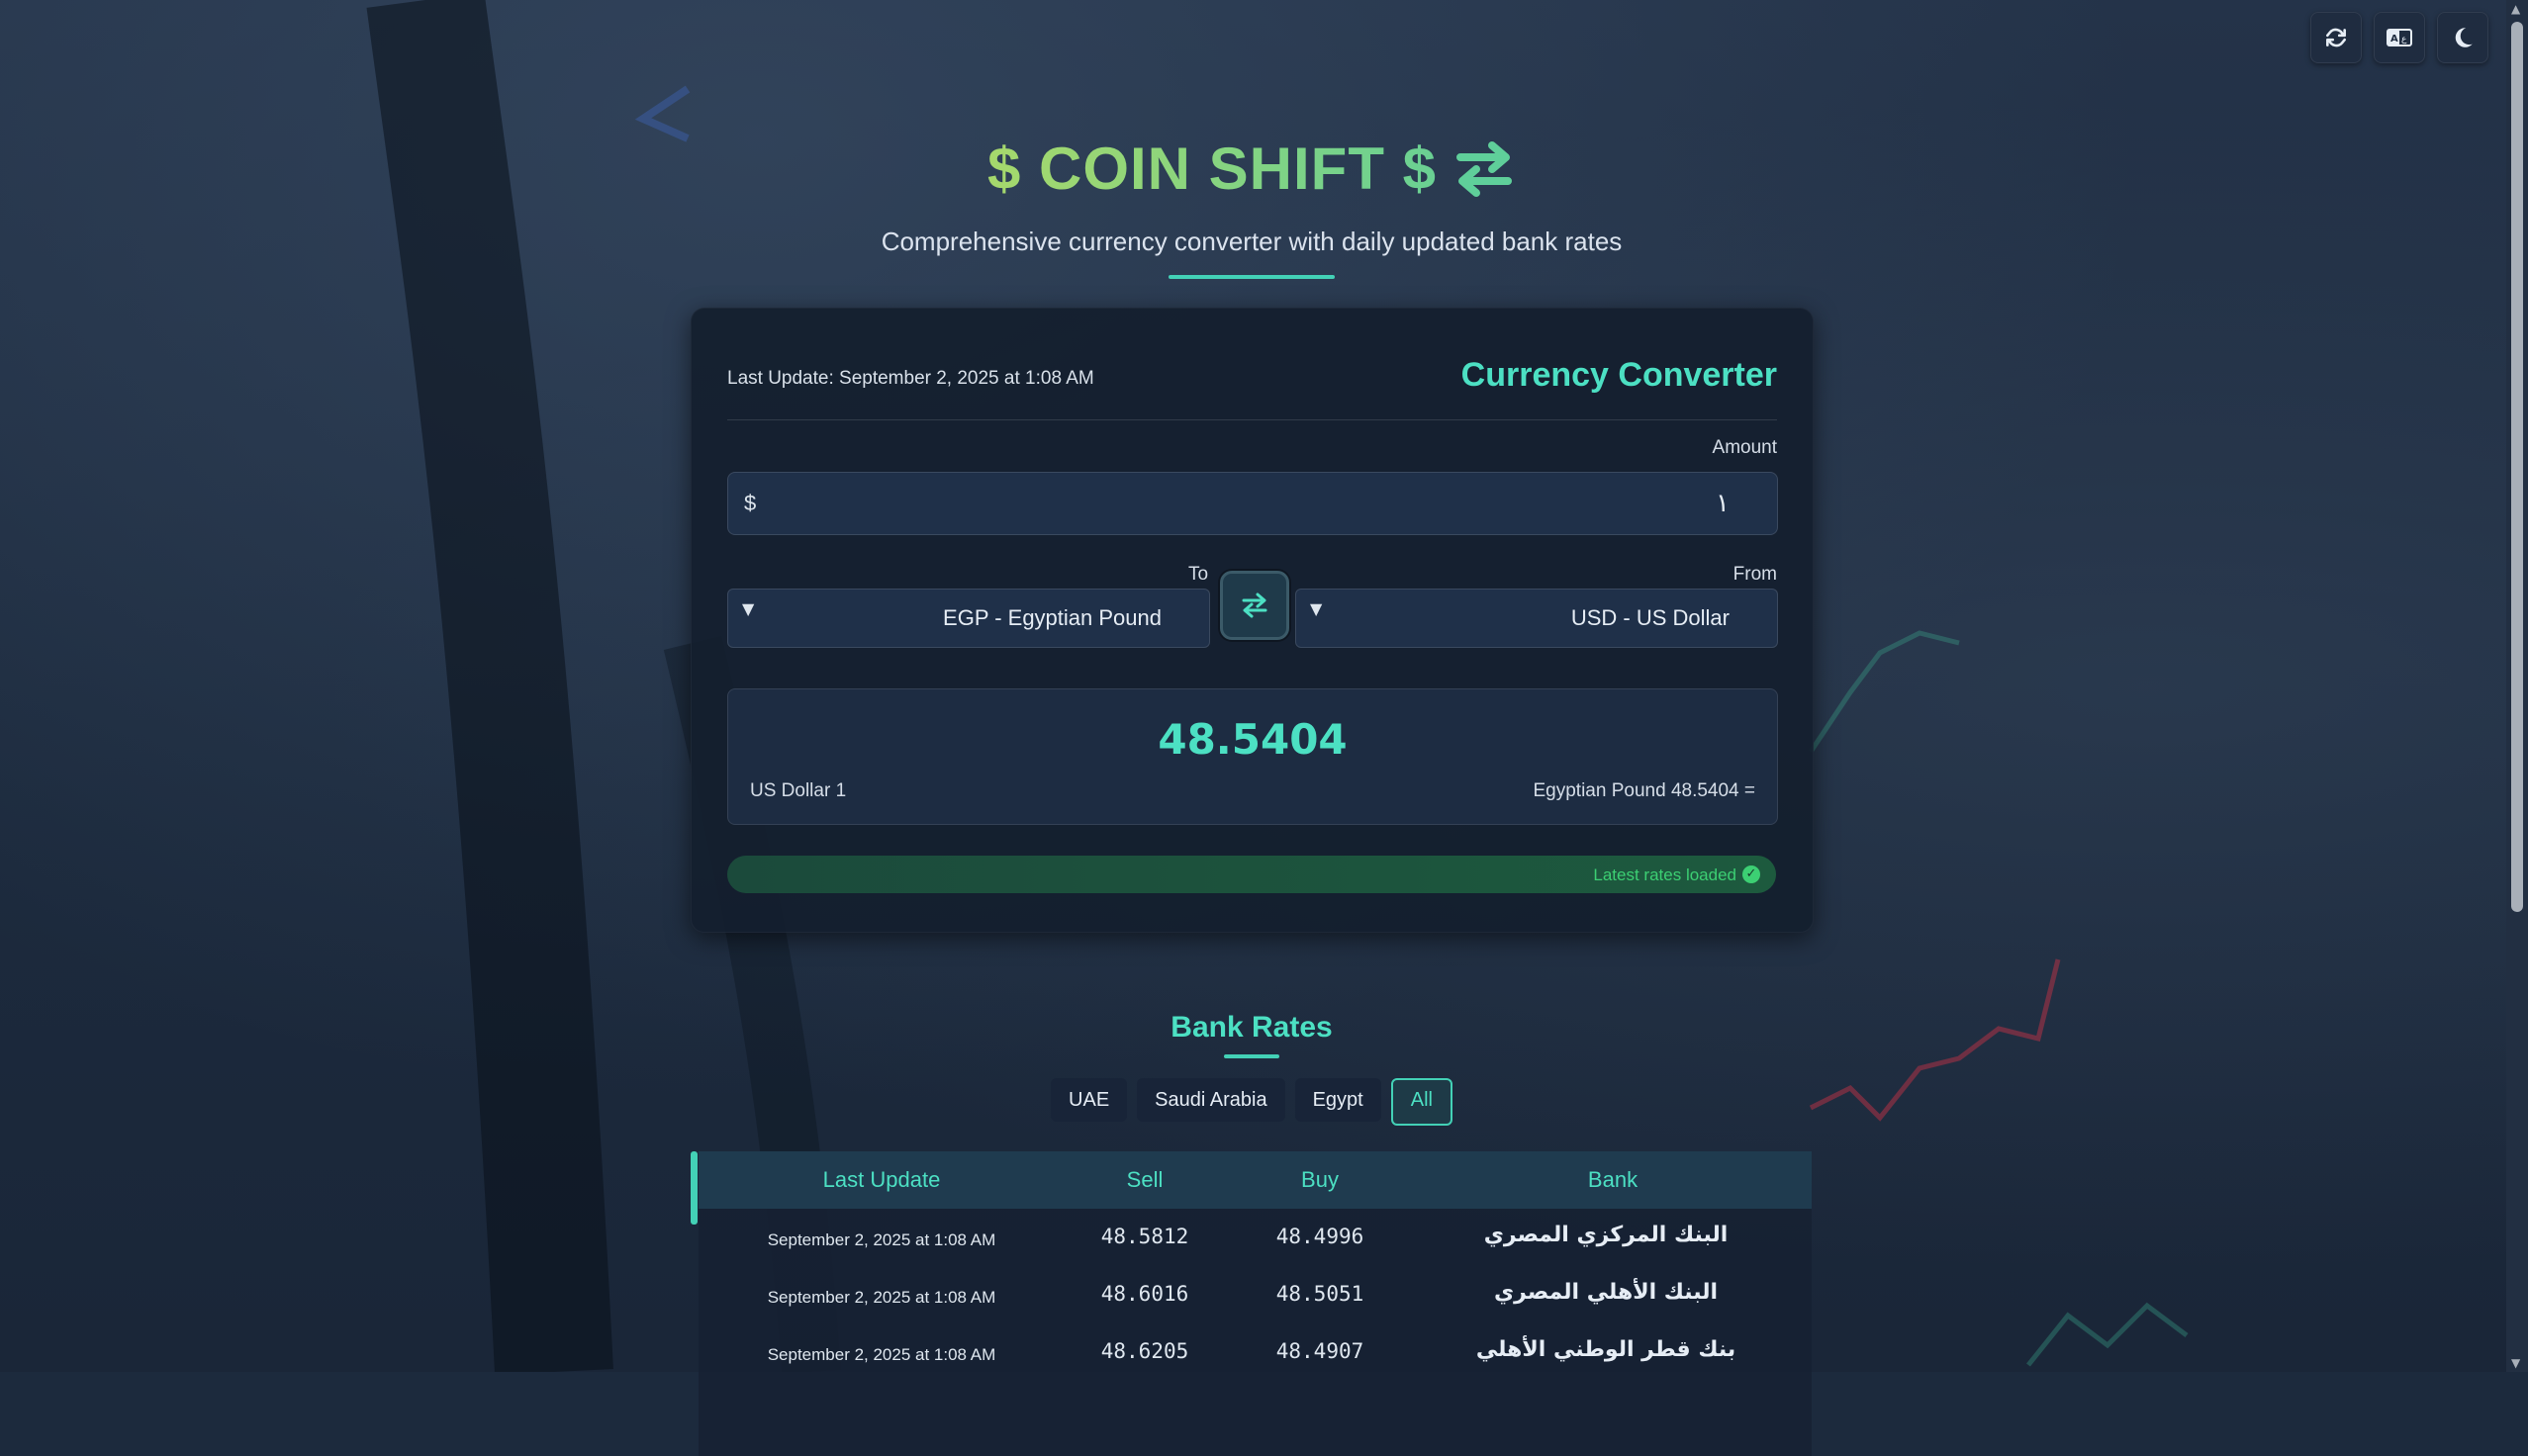 This screenshot has height=1456, width=2528. I want to click on filter-all: All, so click(1421, 1102).